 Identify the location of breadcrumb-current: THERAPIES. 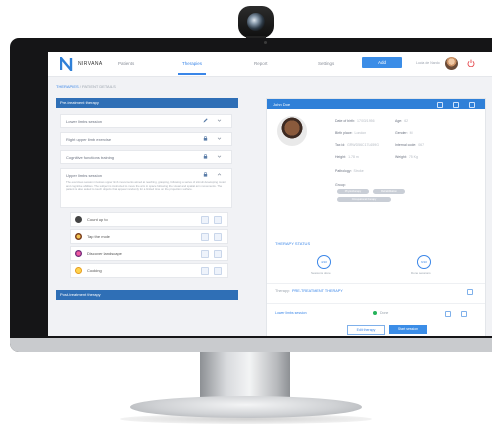
(67, 86).